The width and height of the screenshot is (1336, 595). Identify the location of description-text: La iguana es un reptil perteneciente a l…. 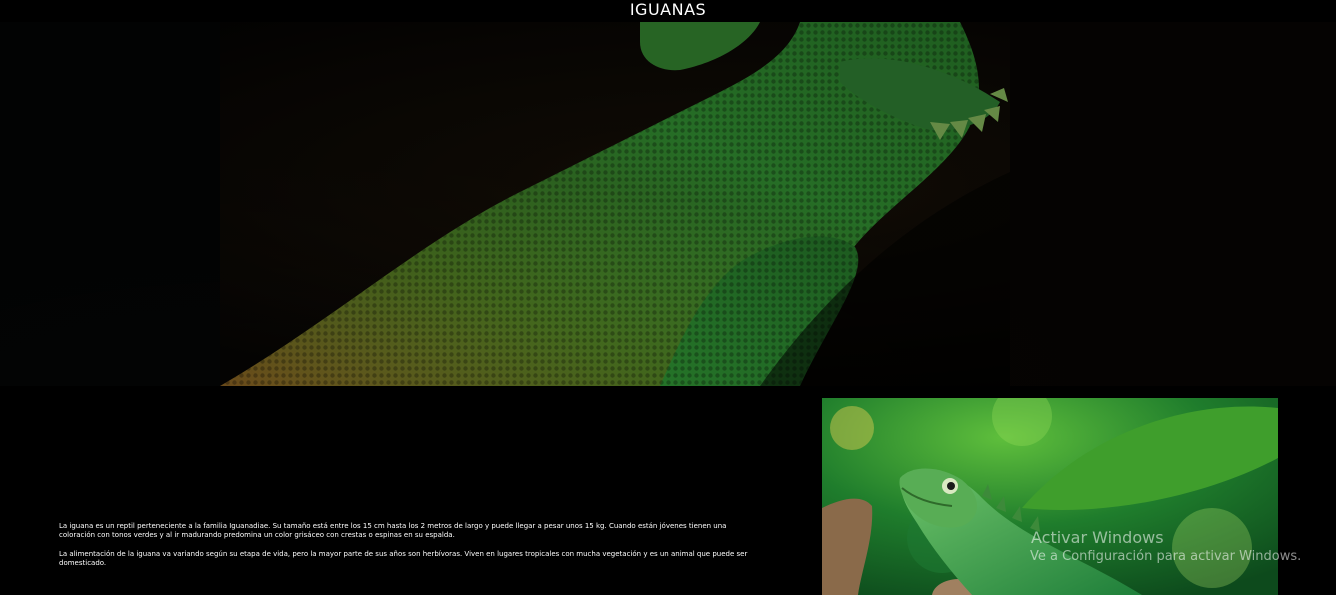
(404, 550).